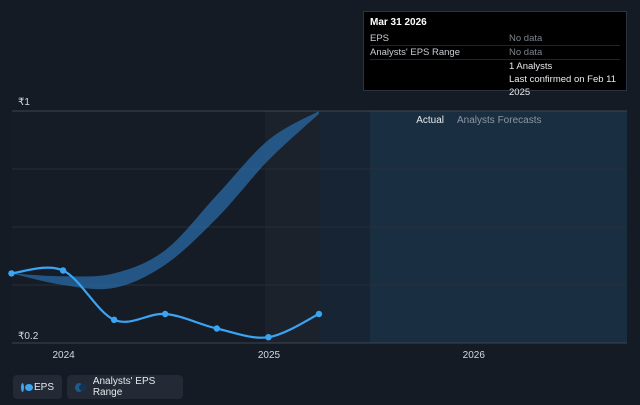 This screenshot has width=640, height=405. What do you see at coordinates (81, 387) in the screenshot?
I see `range-legend-icon` at bounding box center [81, 387].